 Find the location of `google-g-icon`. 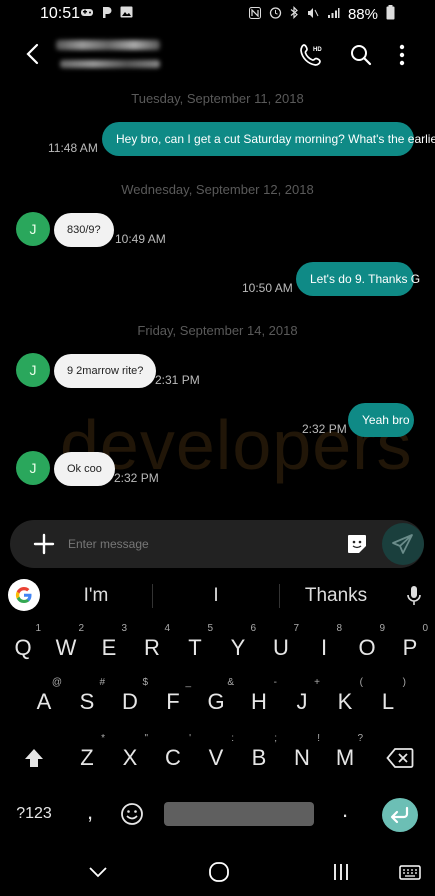

google-g-icon is located at coordinates (23, 595).